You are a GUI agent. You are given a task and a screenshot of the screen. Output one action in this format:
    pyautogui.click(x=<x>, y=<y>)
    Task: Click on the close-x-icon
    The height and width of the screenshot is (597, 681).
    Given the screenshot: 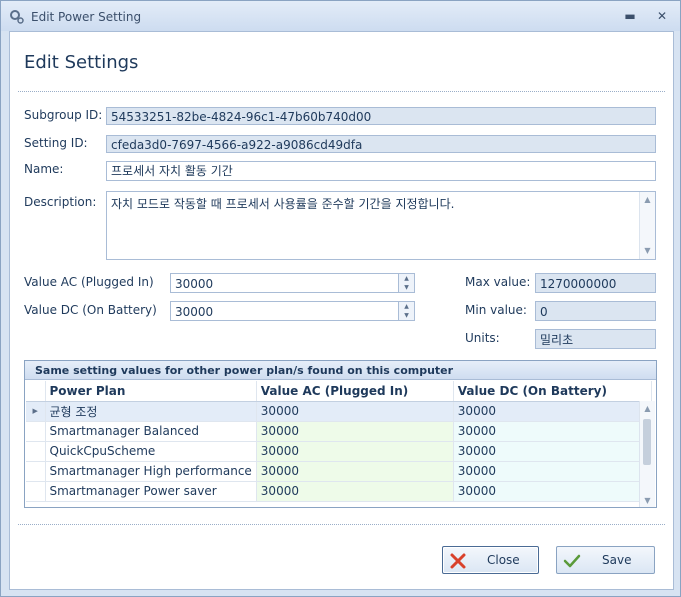 What is the action you would take?
    pyautogui.click(x=458, y=561)
    